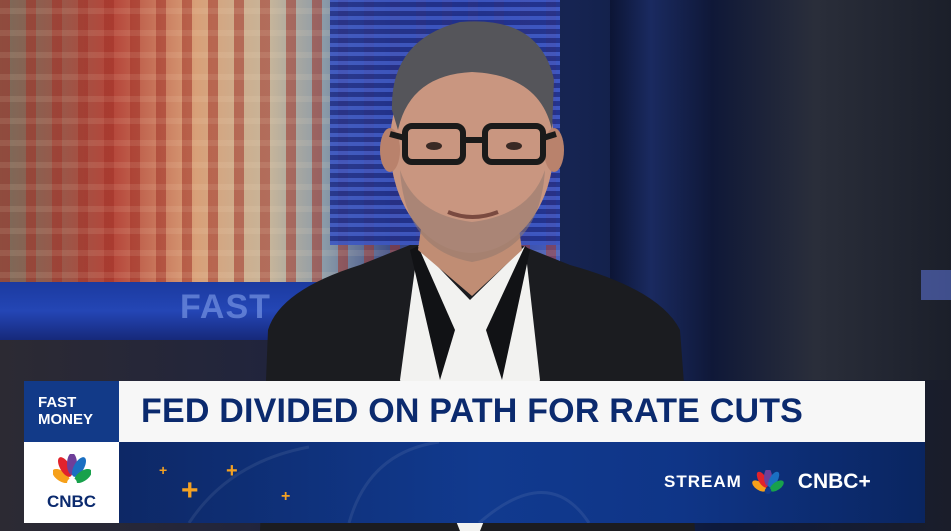 Image resolution: width=951 pixels, height=531 pixels. What do you see at coordinates (522, 482) in the screenshot?
I see `bottom-bar: + + + + STREAM CNBC+` at bounding box center [522, 482].